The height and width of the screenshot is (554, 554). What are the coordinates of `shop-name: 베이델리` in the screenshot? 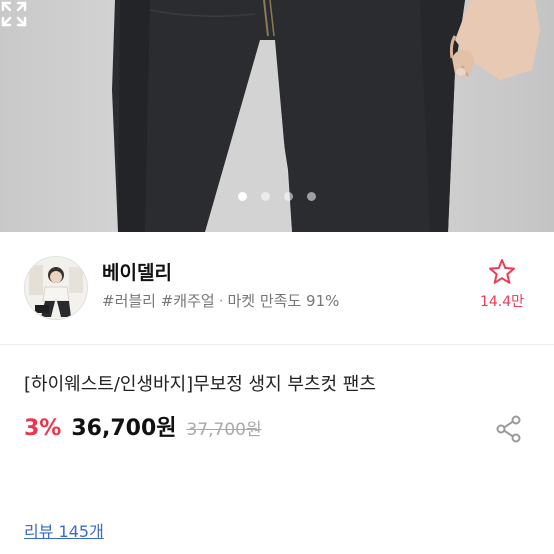 It's located at (137, 271).